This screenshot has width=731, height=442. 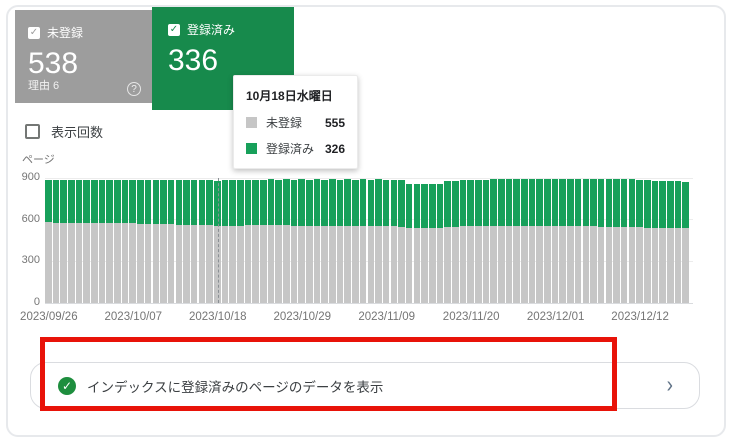 What do you see at coordinates (34, 32) in the screenshot?
I see `not-indexed-checkbox: ✓` at bounding box center [34, 32].